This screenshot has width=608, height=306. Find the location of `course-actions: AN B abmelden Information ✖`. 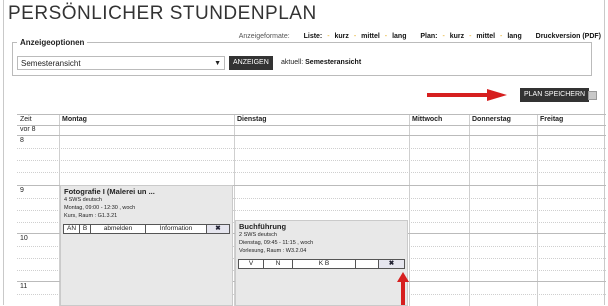

course-actions: AN B abmelden Information ✖ is located at coordinates (146, 229).